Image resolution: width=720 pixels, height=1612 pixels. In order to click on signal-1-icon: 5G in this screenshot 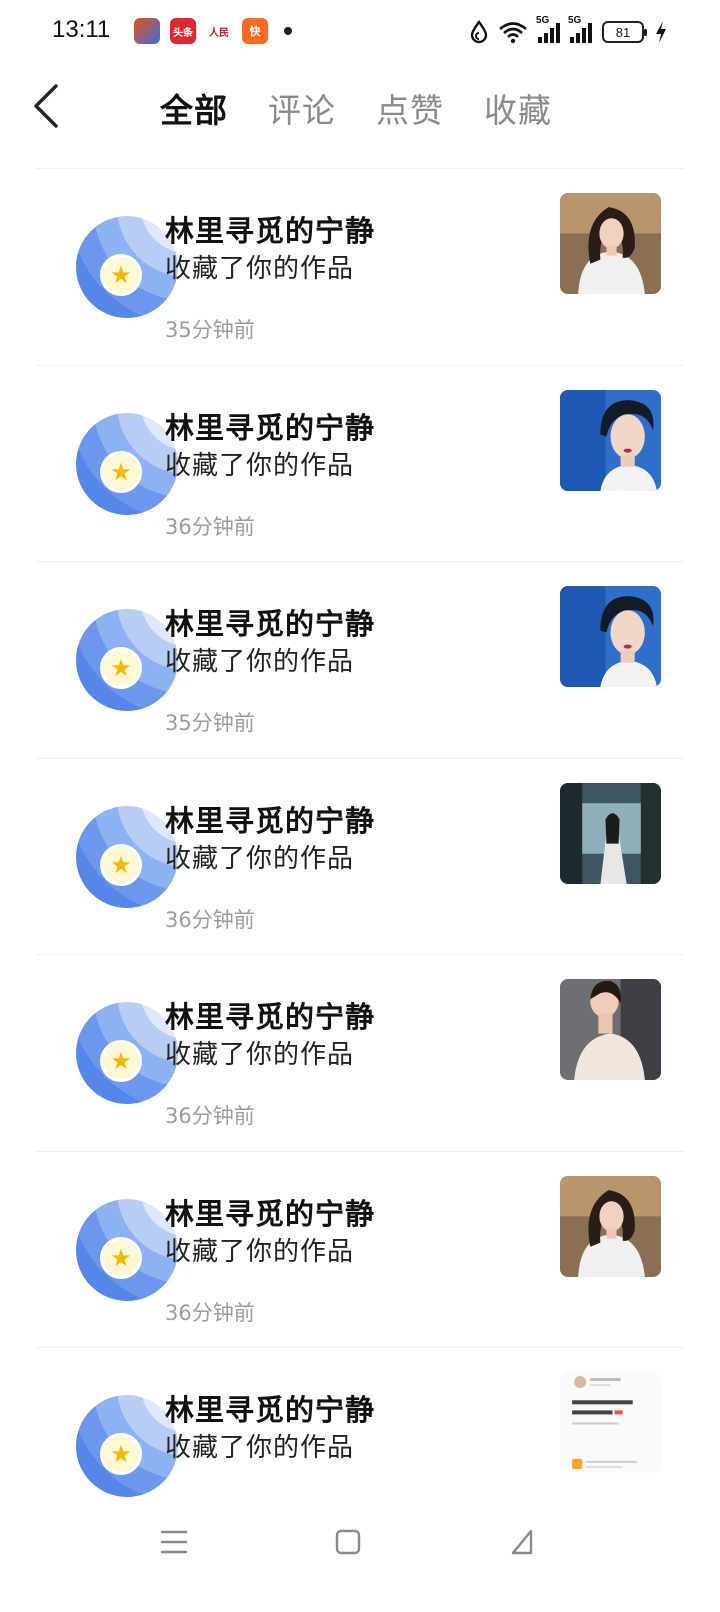, I will do `click(548, 29)`.